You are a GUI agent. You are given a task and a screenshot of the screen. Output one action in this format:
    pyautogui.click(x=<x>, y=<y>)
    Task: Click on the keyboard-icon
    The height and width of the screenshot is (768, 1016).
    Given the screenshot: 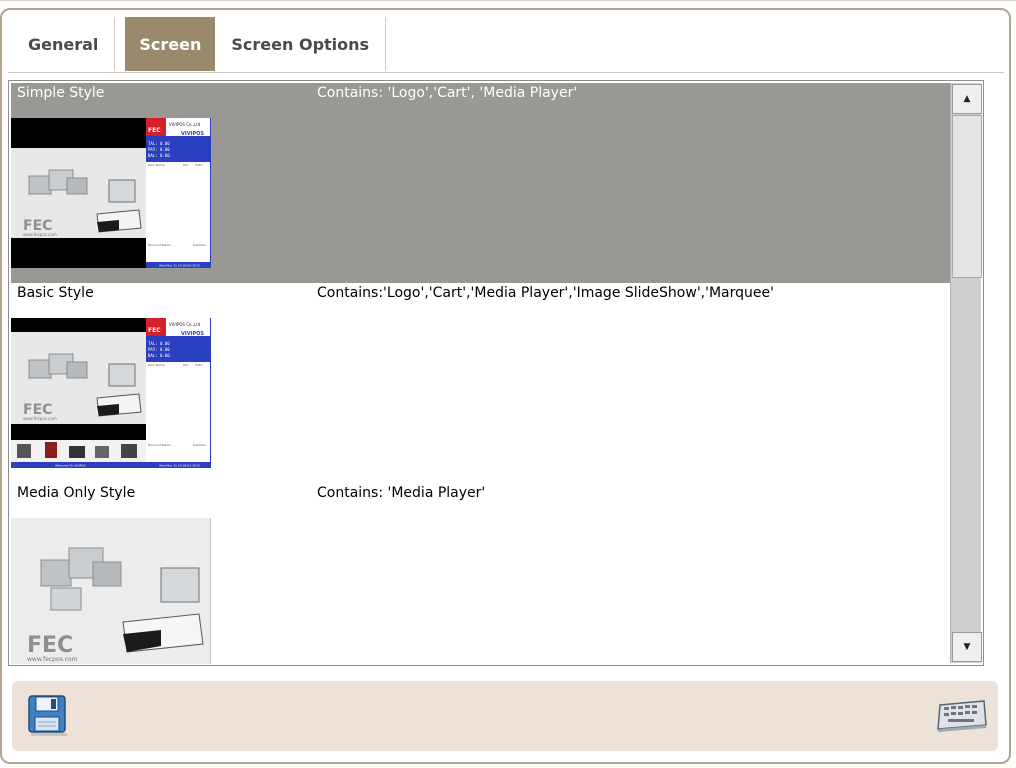 What is the action you would take?
    pyautogui.click(x=962, y=716)
    